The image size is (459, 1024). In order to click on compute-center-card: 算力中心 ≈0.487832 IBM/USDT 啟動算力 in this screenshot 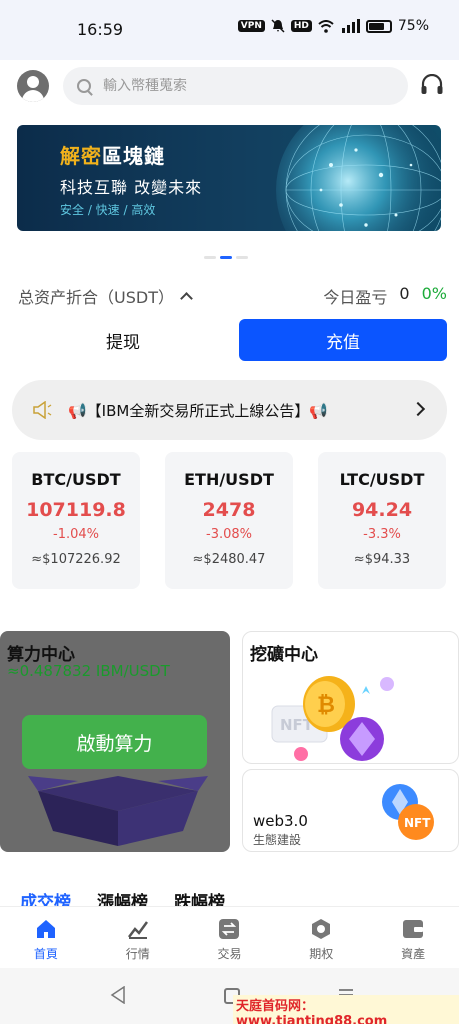, I will do `click(115, 741)`.